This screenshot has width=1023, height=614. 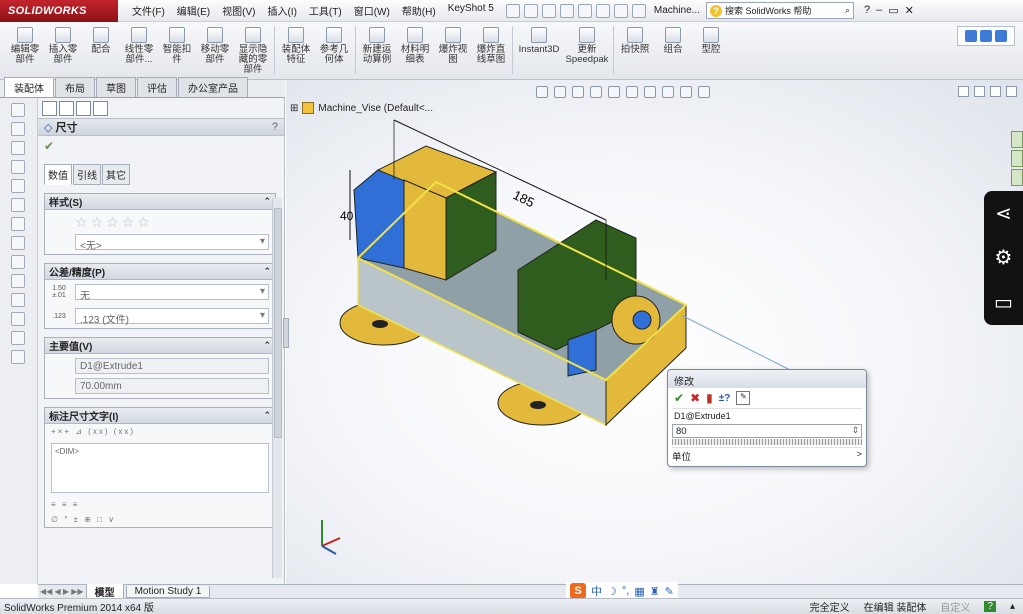 I want to click on toolbar-button-6: 显示隐 藏的零 部件, so click(x=253, y=50).